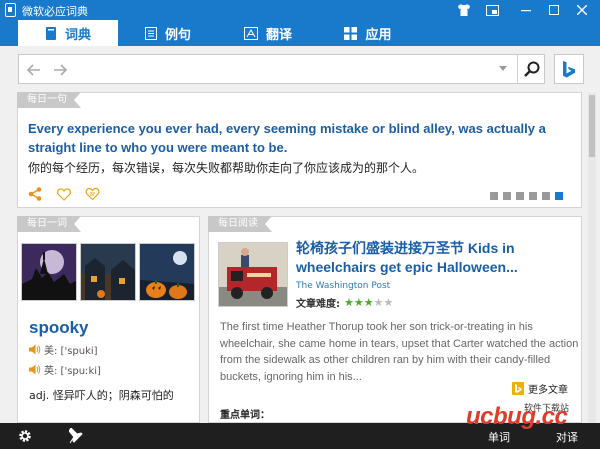 The height and width of the screenshot is (449, 600). I want to click on word-definition: adj. 怪异吓人的；阴森可怕的, so click(101, 395).